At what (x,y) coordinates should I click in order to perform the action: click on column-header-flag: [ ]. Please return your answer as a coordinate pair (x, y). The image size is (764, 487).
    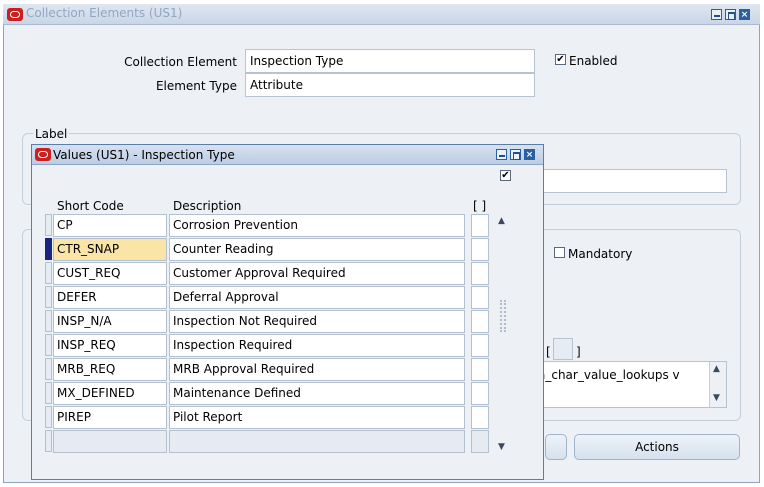
    Looking at the image, I should click on (480, 206).